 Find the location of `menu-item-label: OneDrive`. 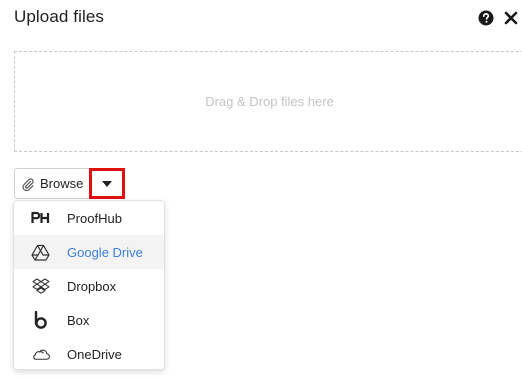

menu-item-label: OneDrive is located at coordinates (94, 354).